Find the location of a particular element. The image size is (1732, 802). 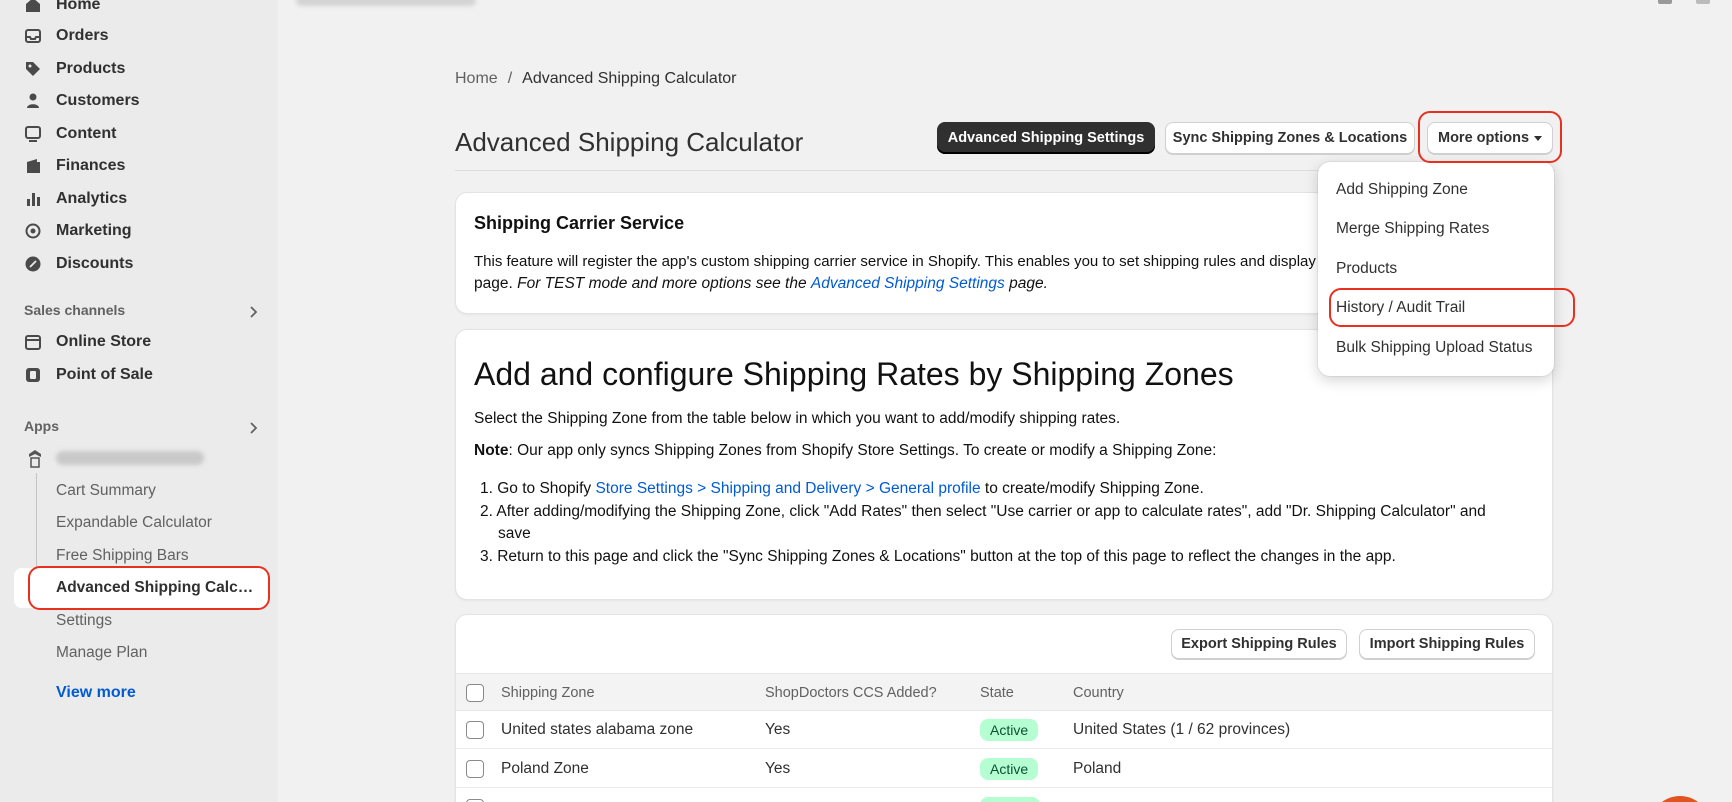

sidebar-item-analytics: Analytics is located at coordinates (75, 199).